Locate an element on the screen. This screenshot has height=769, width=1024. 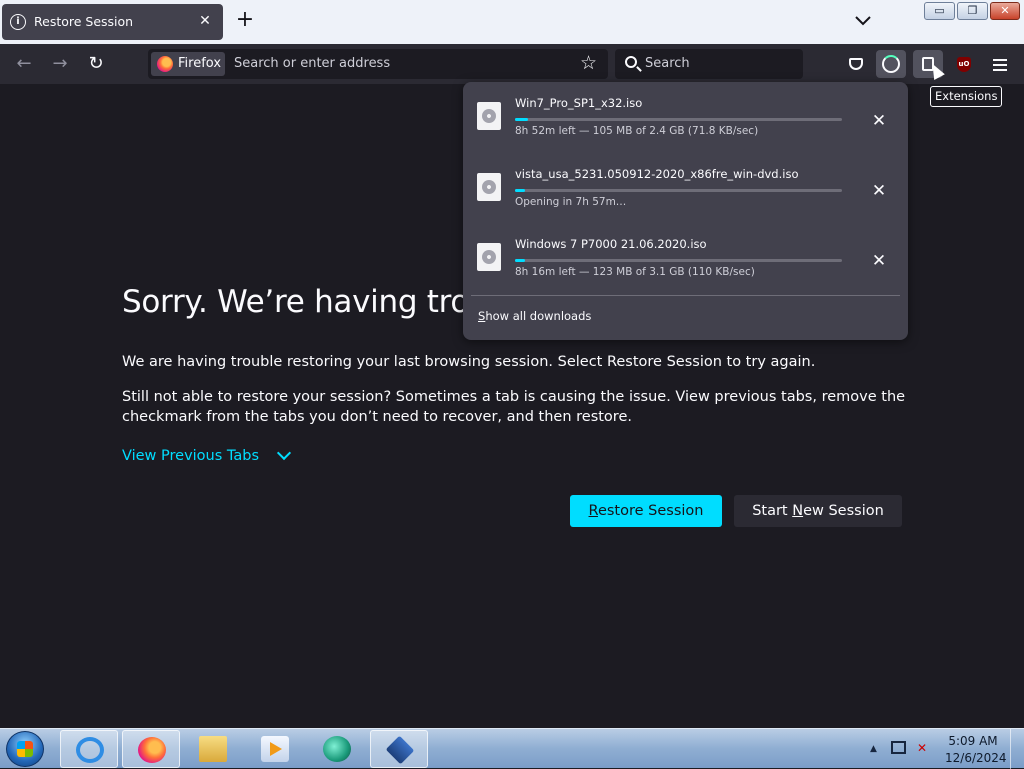
virtualbox-icon is located at coordinates (400, 750).